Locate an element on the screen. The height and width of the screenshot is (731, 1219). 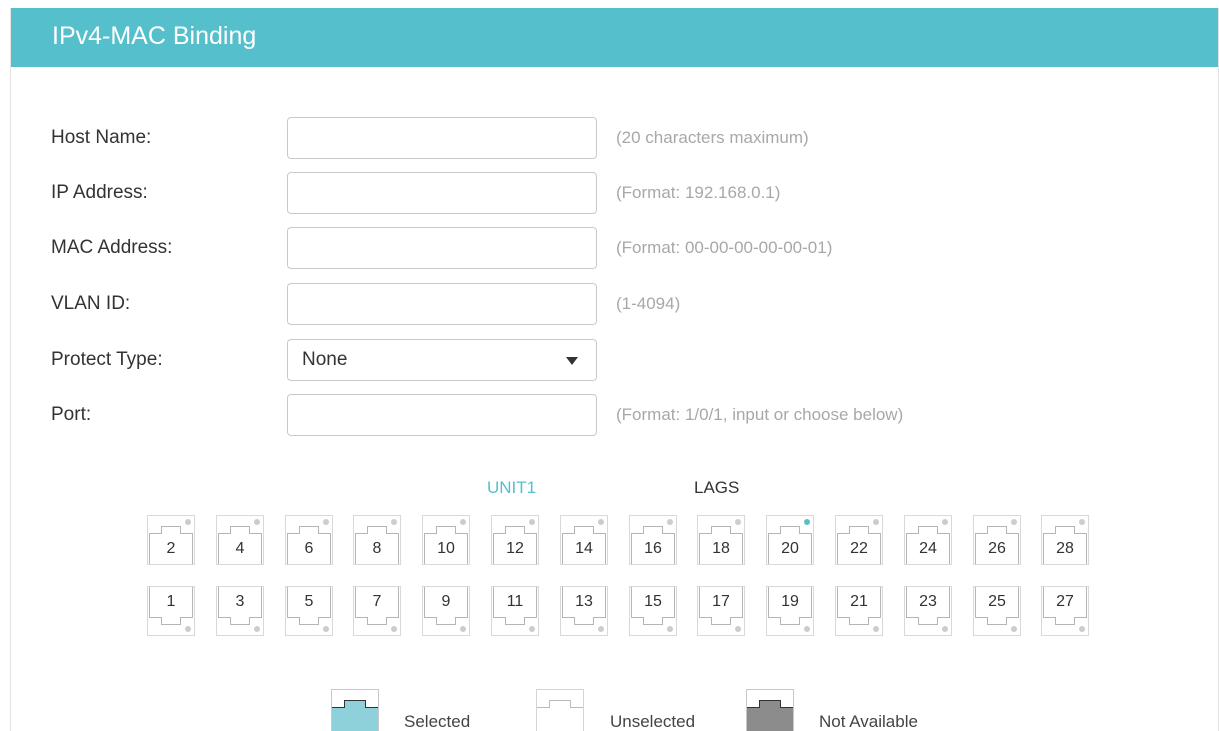
mac-address-row: MAC Address: (Format: 00-00-00-00-00-01) is located at coordinates (601, 248).